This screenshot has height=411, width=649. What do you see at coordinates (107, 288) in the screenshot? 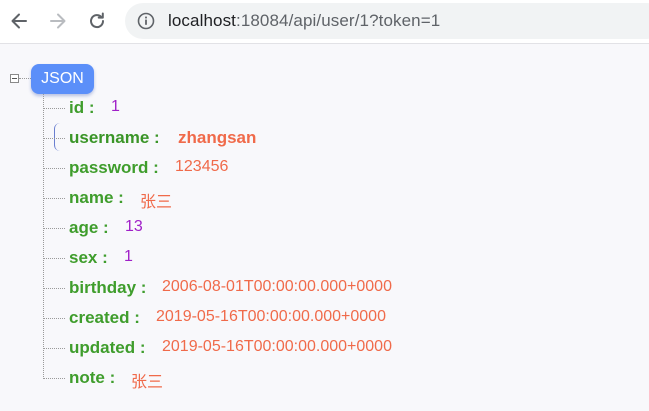
I see `json-key: birthday :` at bounding box center [107, 288].